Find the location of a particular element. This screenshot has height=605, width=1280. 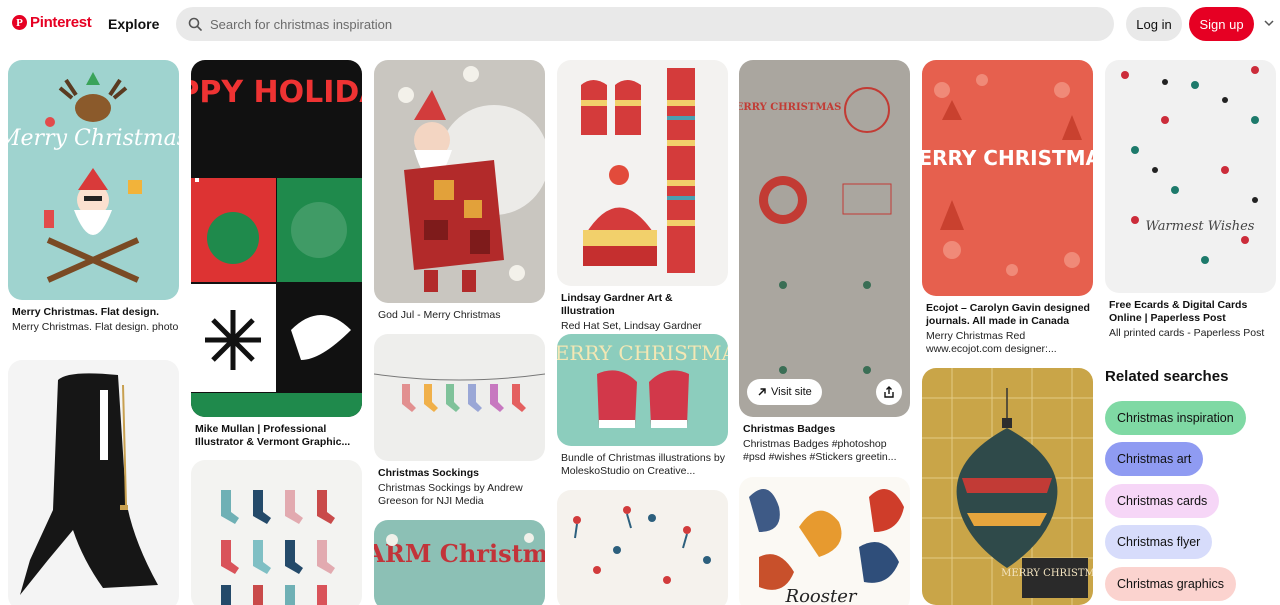

pin-card: MERRY CHRISTMAS is located at coordinates (1007, 486).